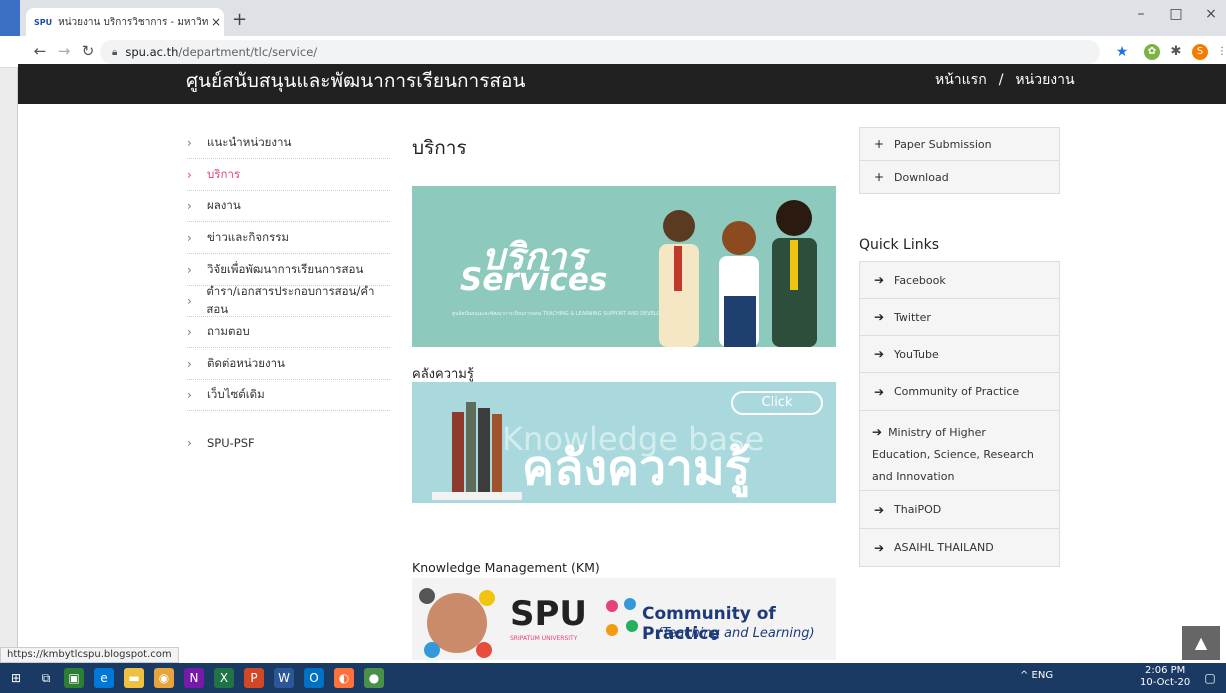  I want to click on meeting-illustration, so click(457, 623).